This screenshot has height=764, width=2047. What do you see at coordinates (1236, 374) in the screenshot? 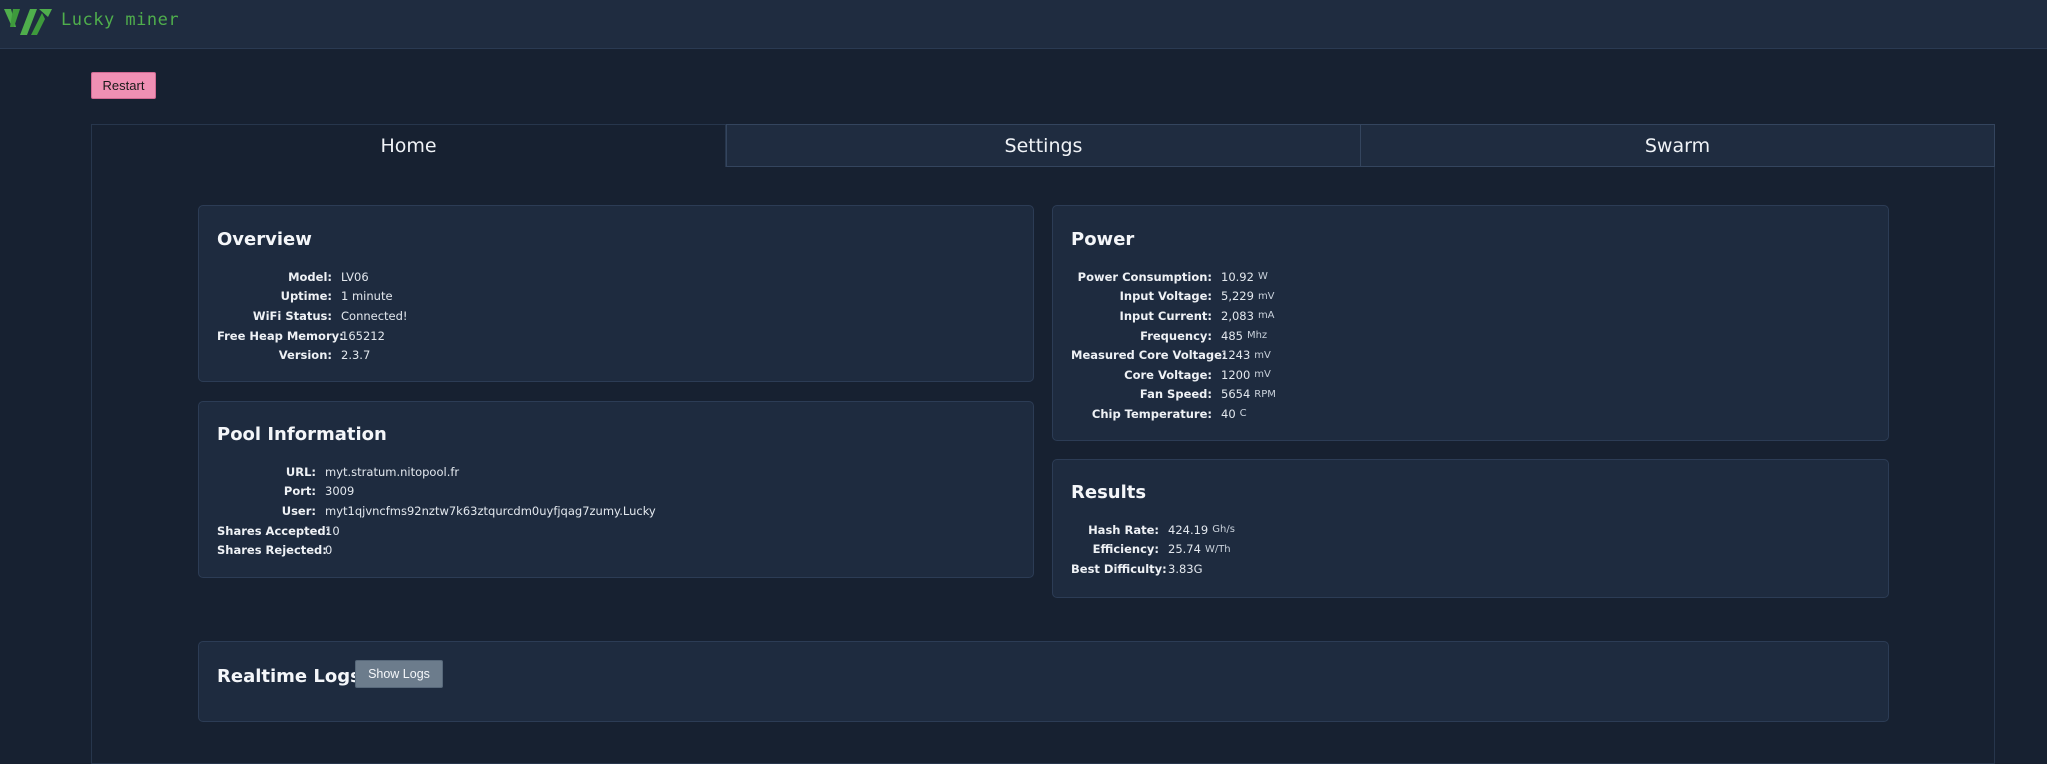
I see `core-voltage-value: 1200` at bounding box center [1236, 374].